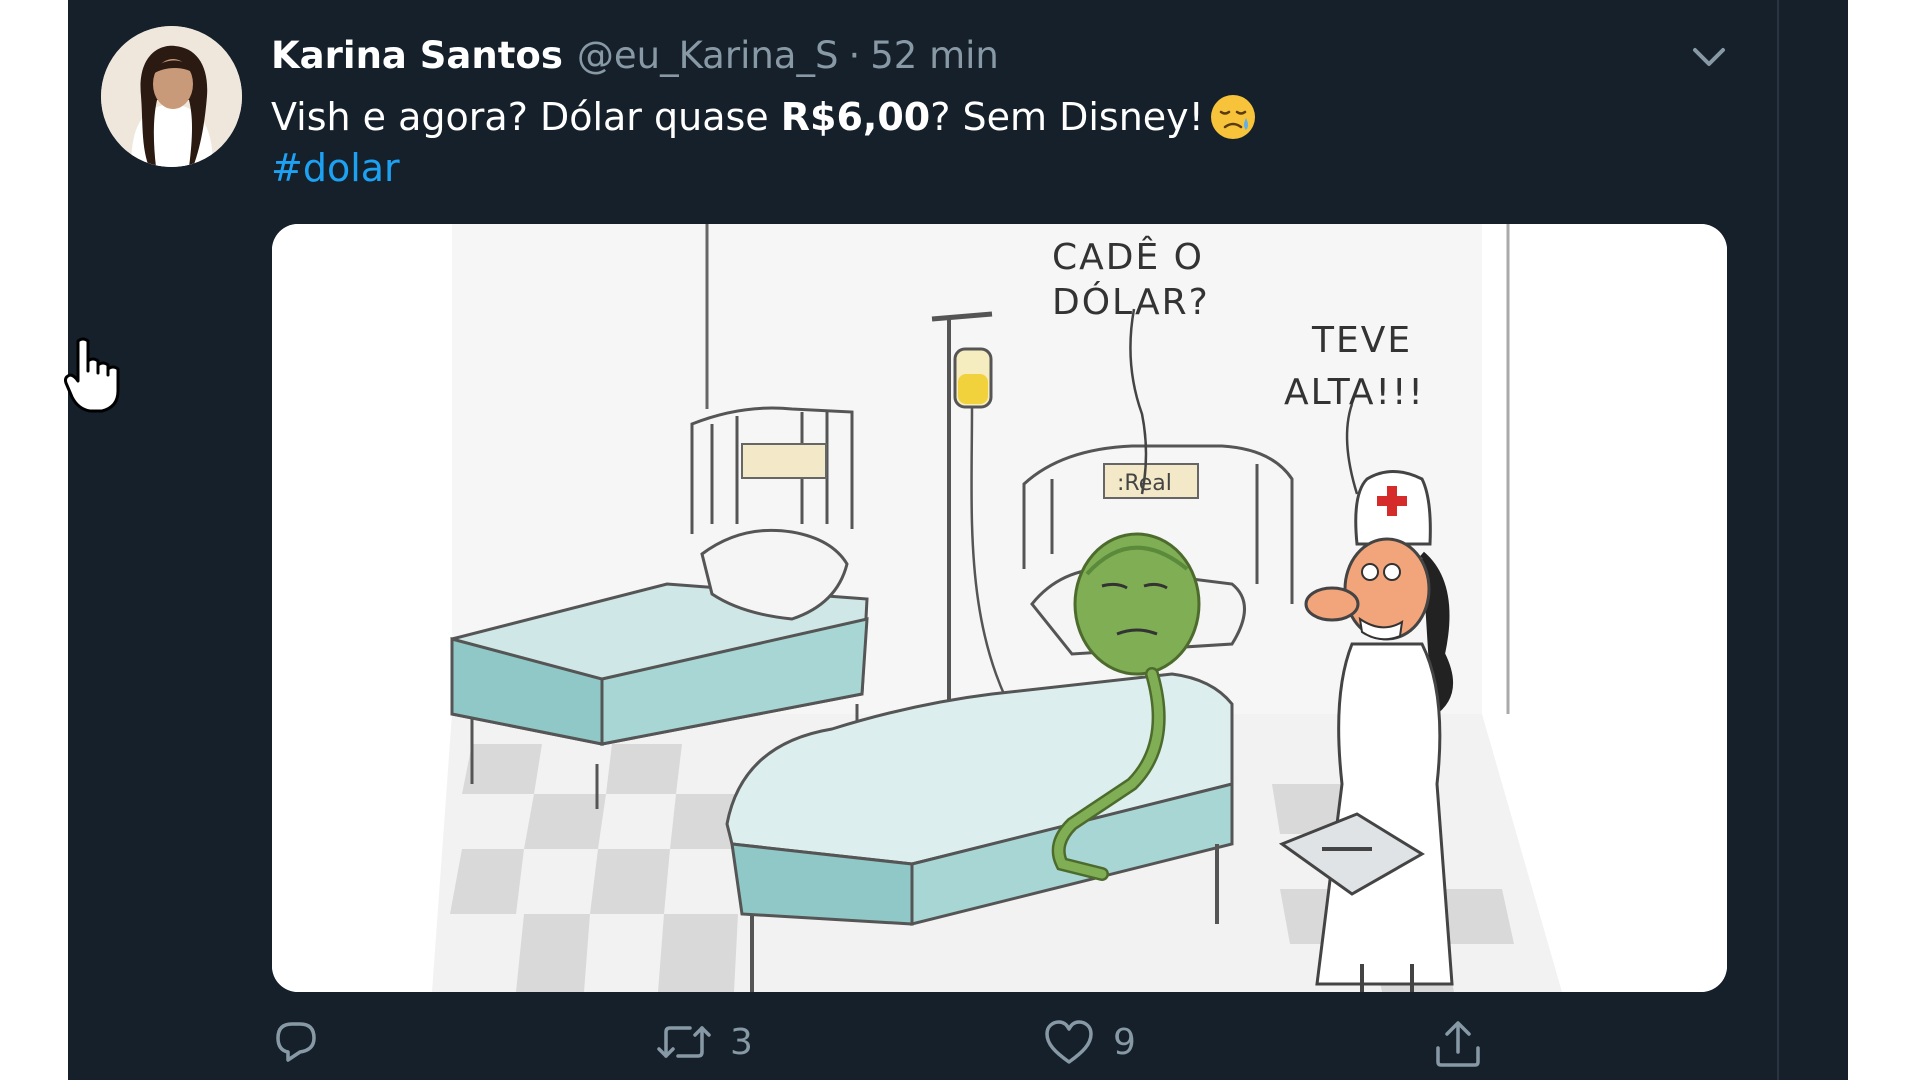 Image resolution: width=1920 pixels, height=1080 pixels. Describe the element at coordinates (741, 1042) in the screenshot. I see `retweet-count: 3` at that location.